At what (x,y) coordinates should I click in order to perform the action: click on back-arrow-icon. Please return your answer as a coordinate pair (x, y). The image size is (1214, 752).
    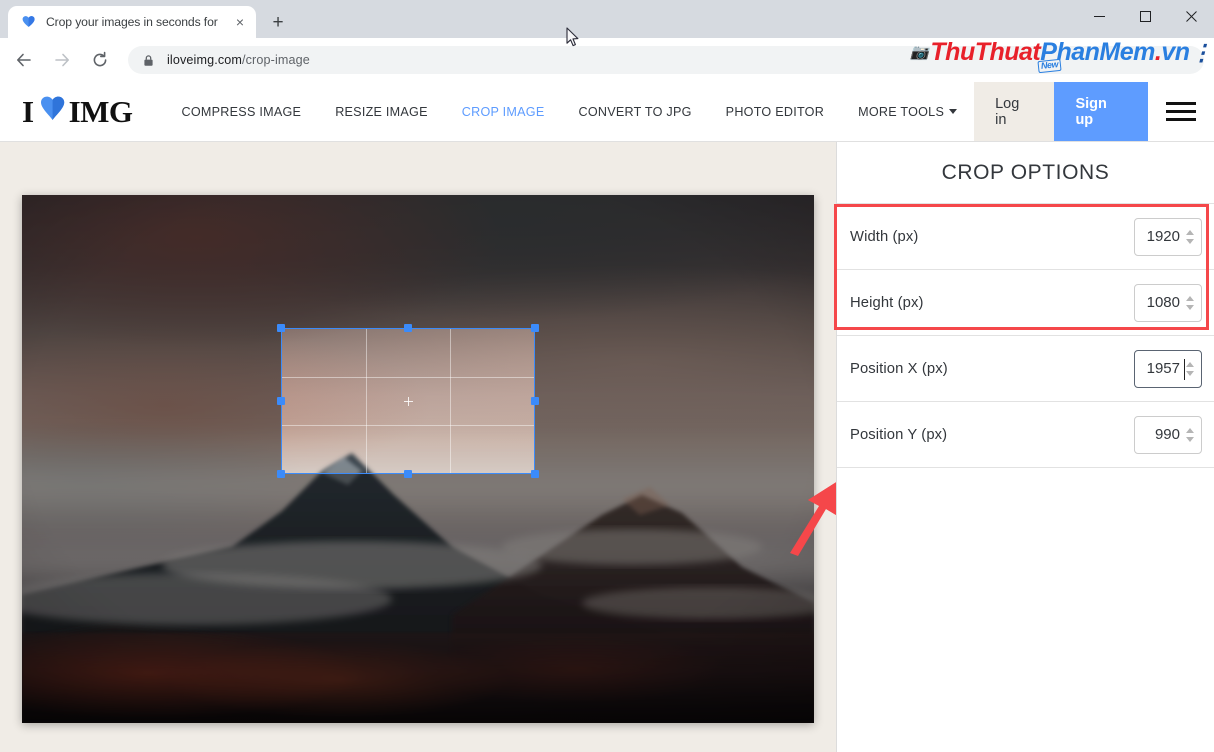
    Looking at the image, I should click on (24, 60).